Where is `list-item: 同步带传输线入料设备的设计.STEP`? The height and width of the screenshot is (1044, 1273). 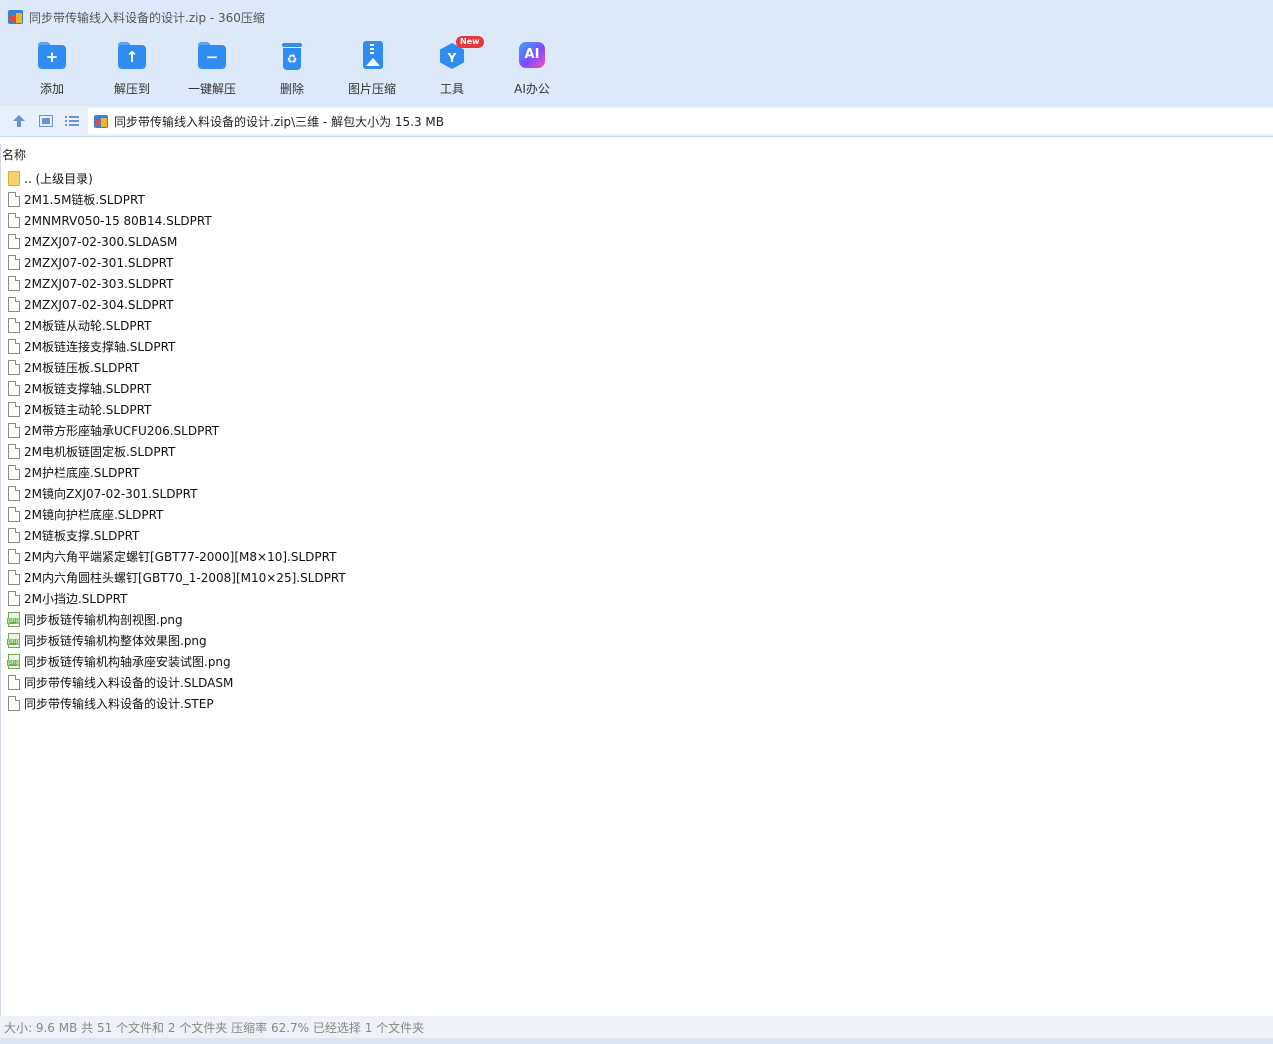 list-item: 同步带传输线入料设备的设计.STEP is located at coordinates (637, 703).